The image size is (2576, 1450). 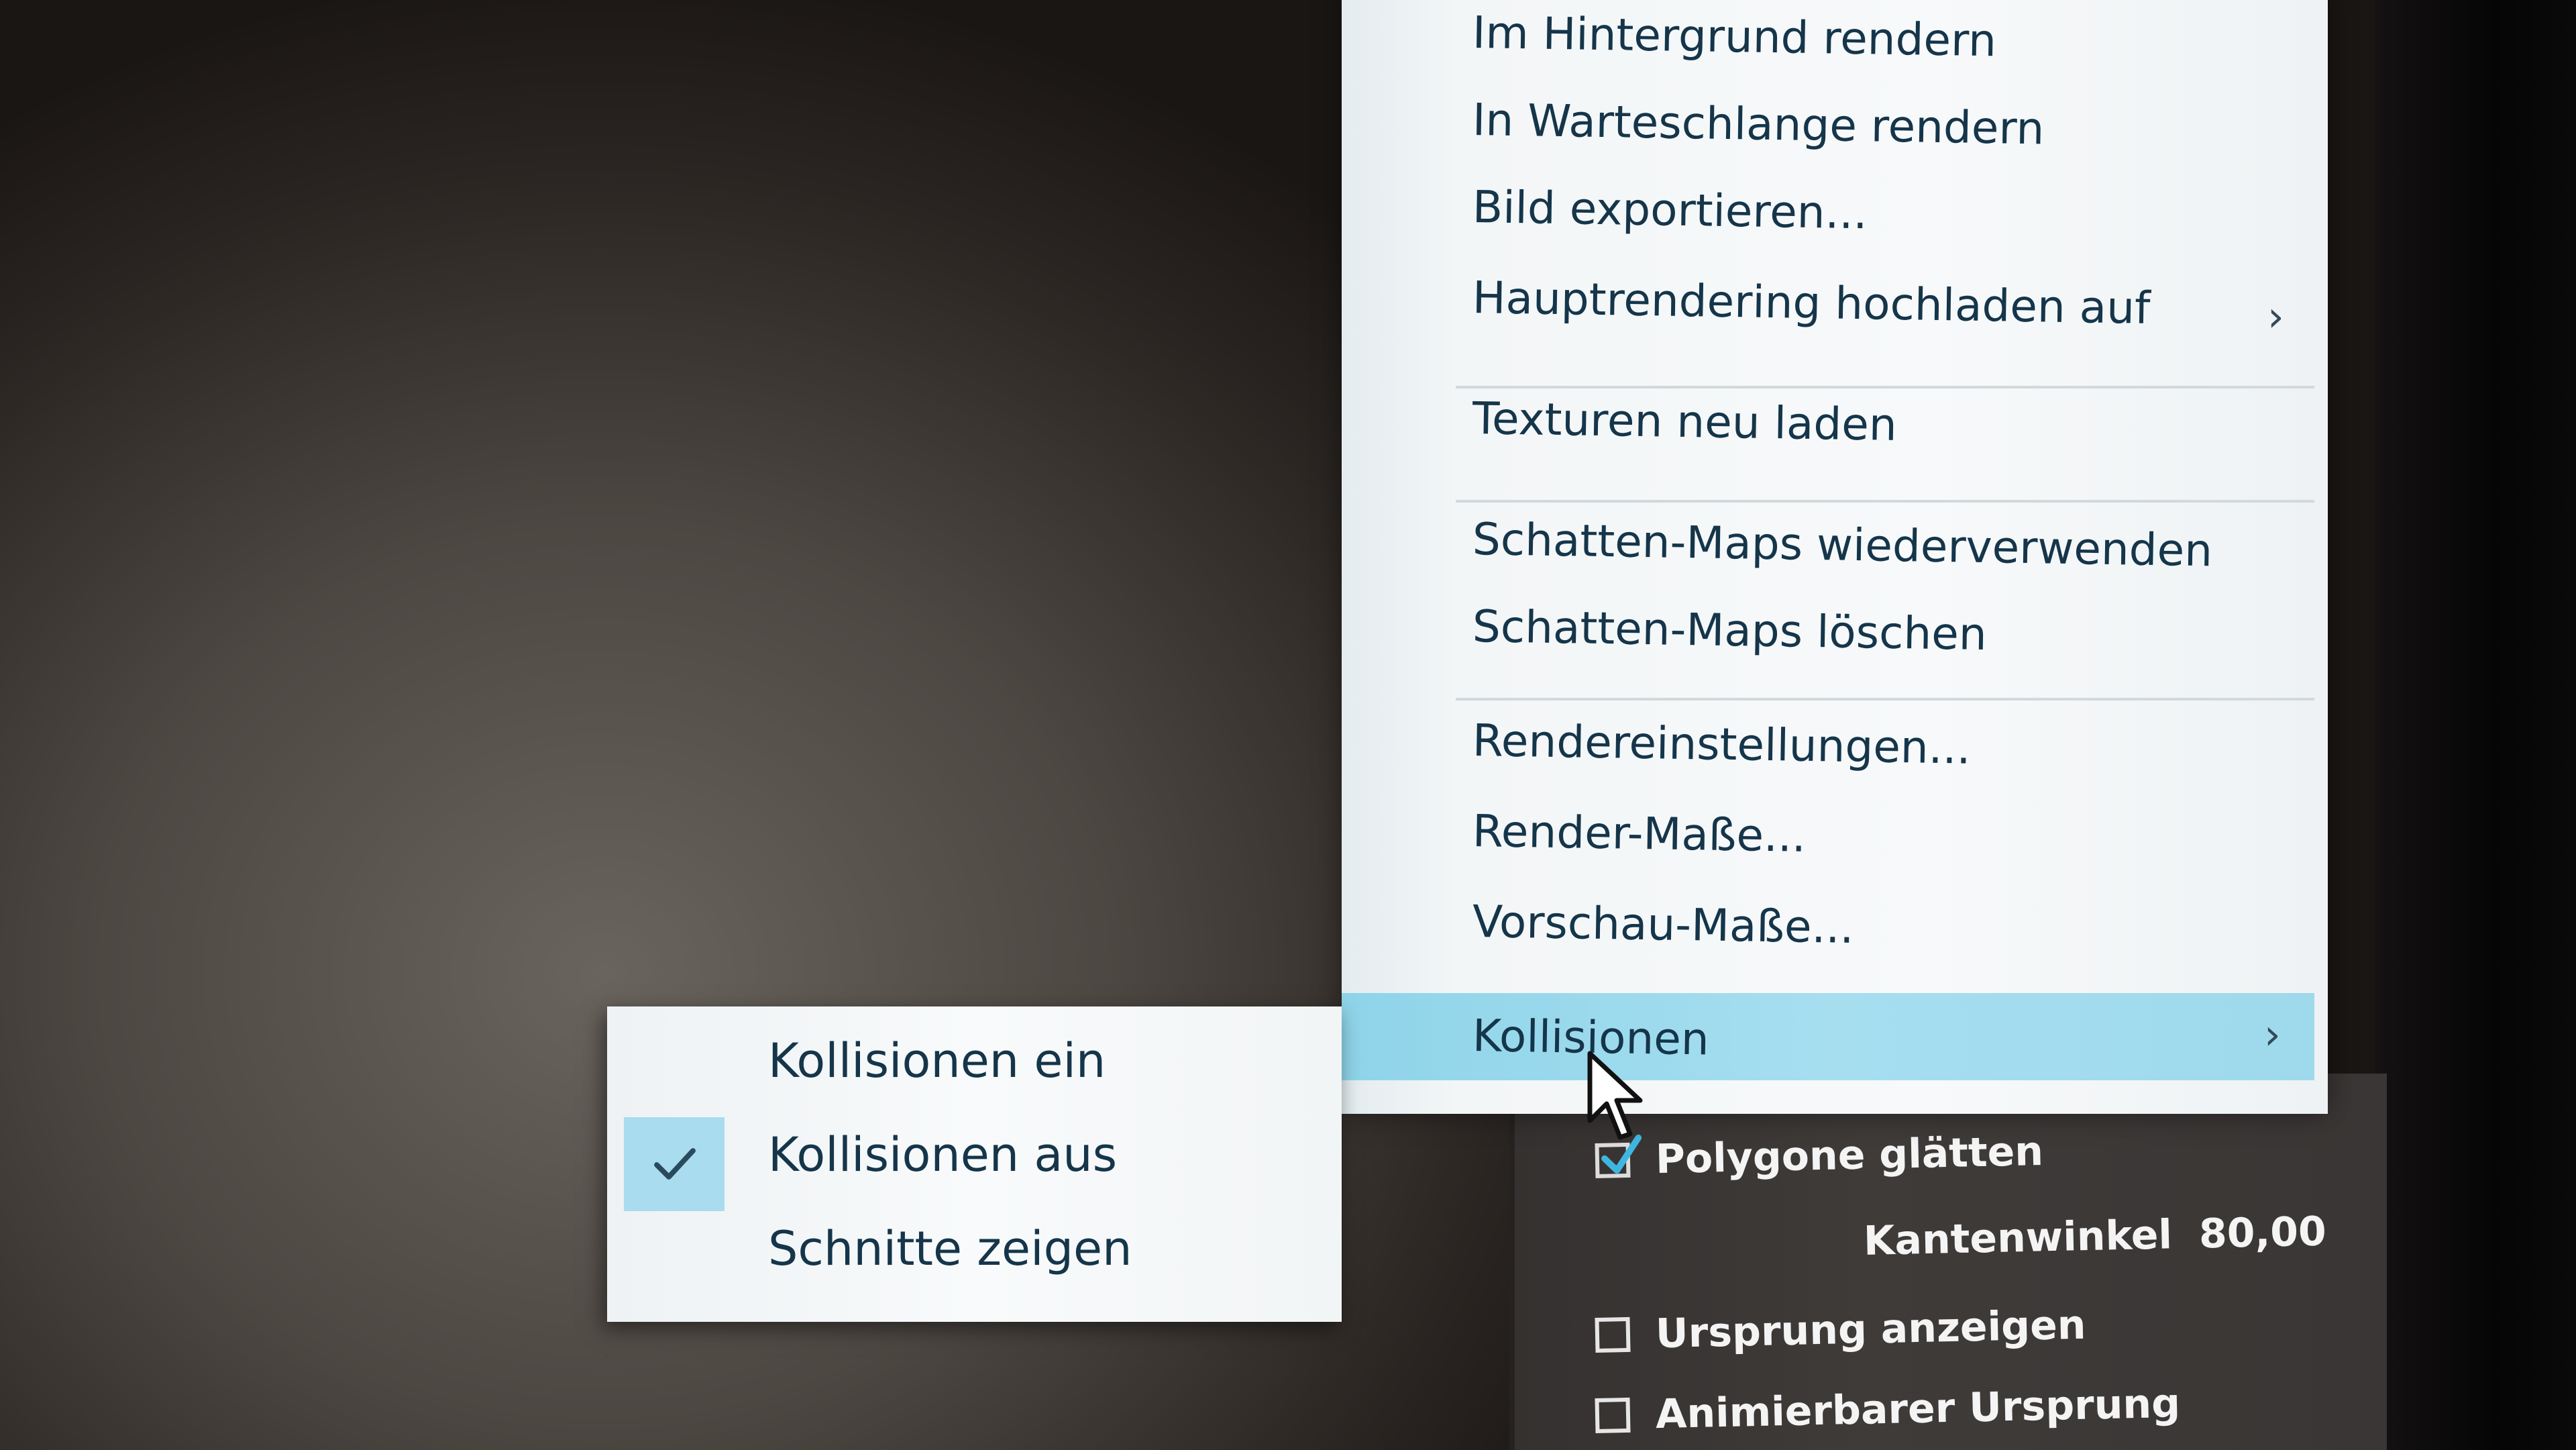 I want to click on smooth-polygons-row: Polygone glätten, so click(x=1819, y=1156).